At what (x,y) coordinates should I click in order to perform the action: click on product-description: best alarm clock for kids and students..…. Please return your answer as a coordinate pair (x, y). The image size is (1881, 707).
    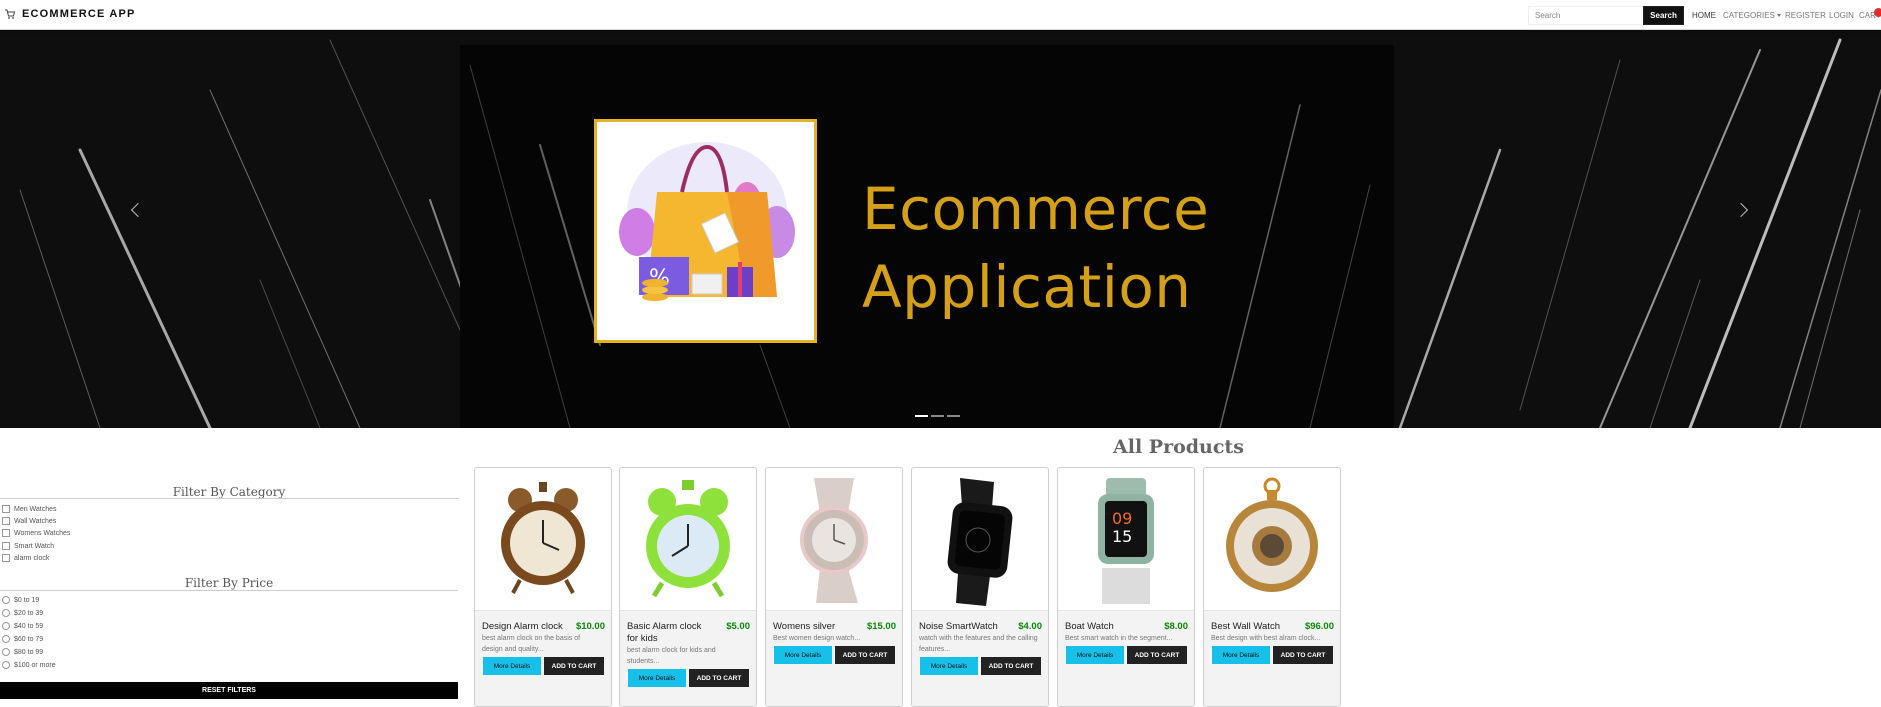
    Looking at the image, I should click on (671, 656).